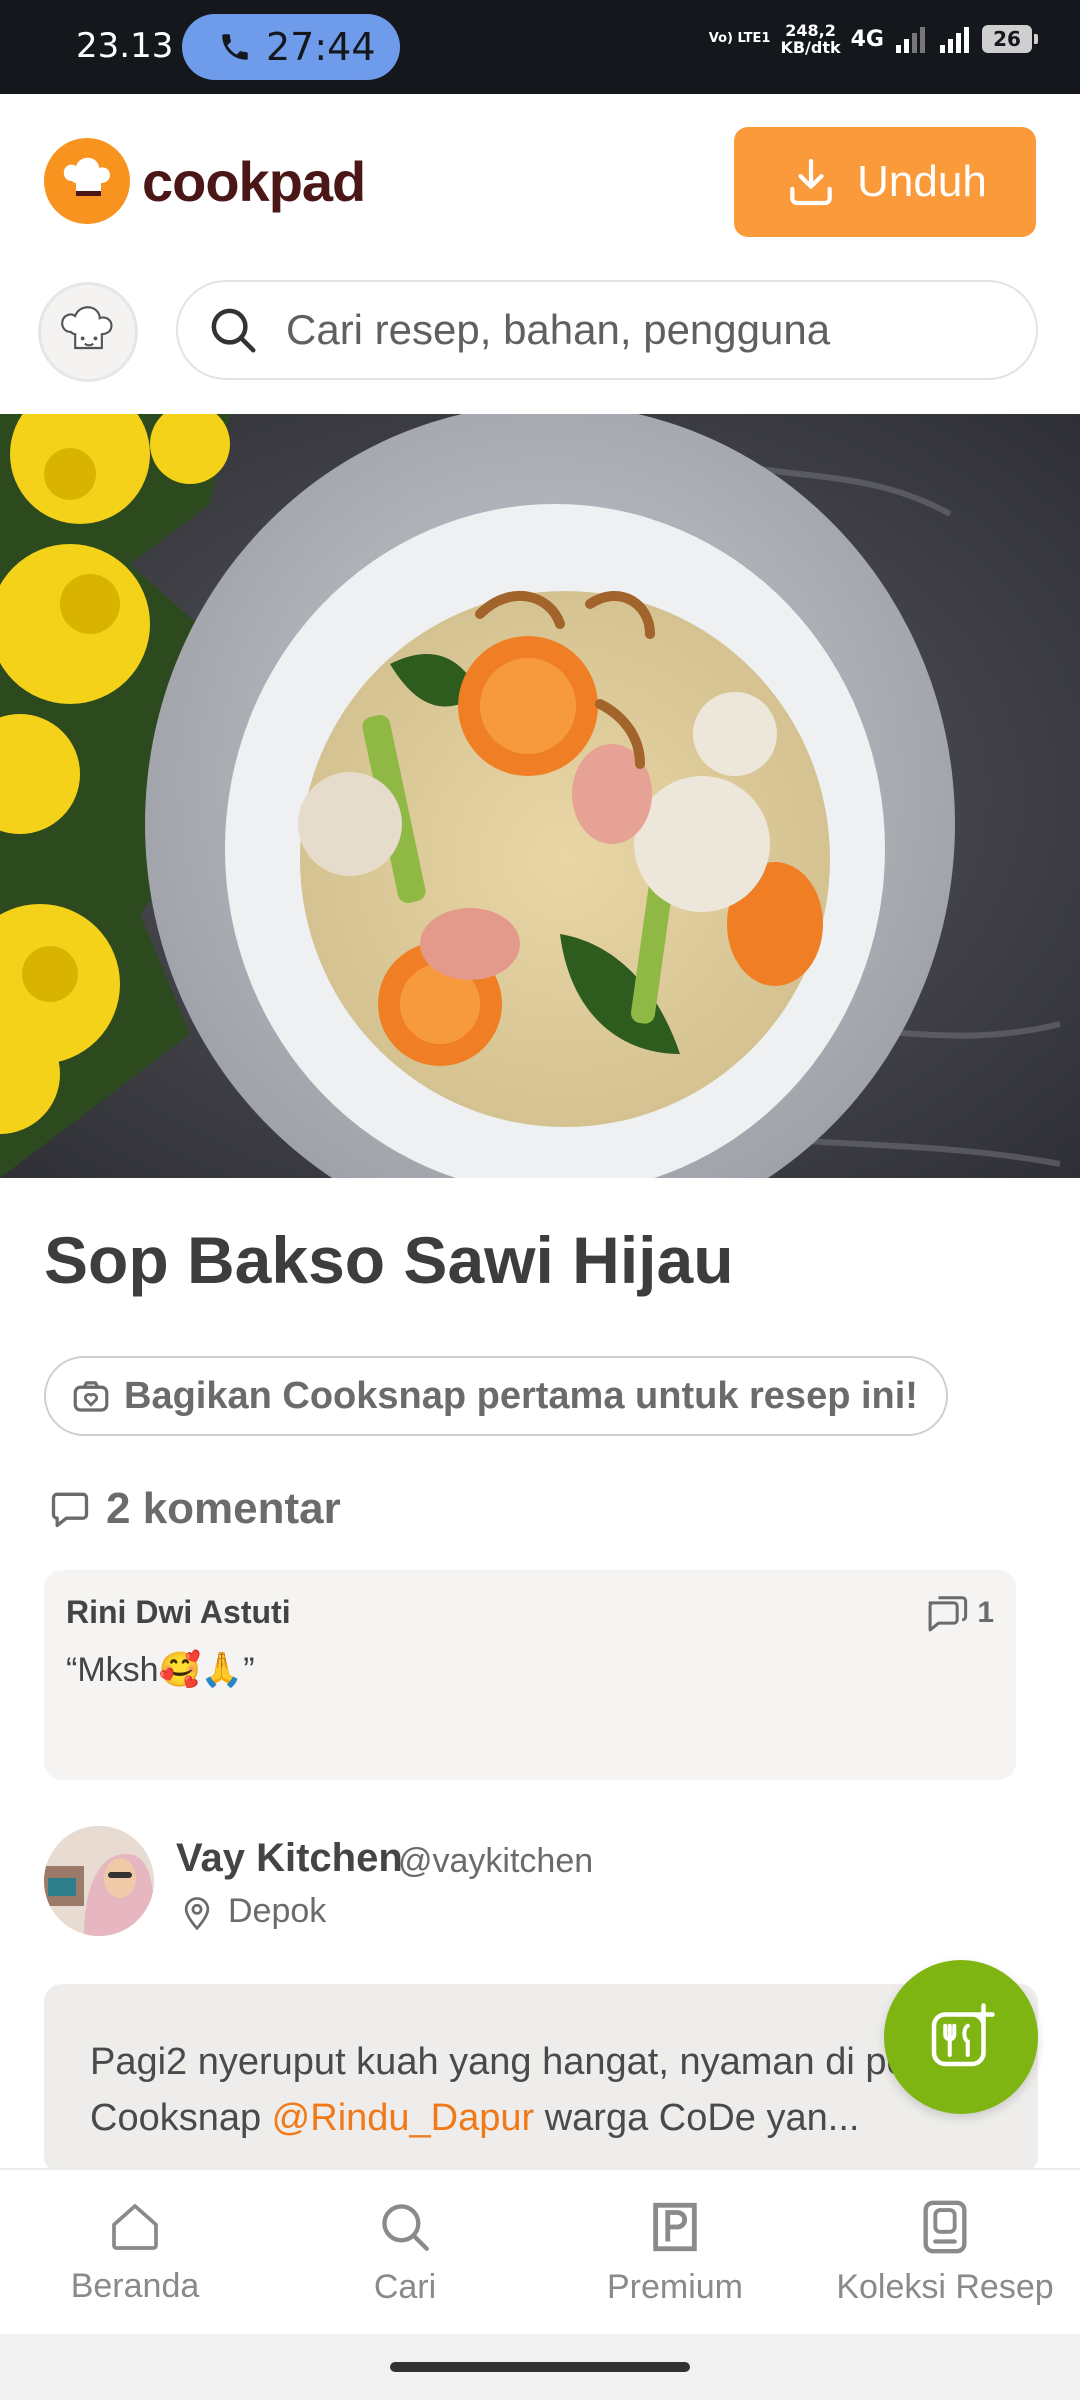 The width and height of the screenshot is (1080, 2400). What do you see at coordinates (675, 2226) in the screenshot?
I see `premium-icon` at bounding box center [675, 2226].